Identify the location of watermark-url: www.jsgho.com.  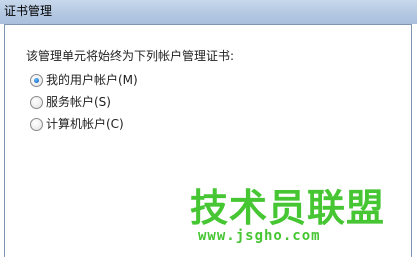
(259, 236).